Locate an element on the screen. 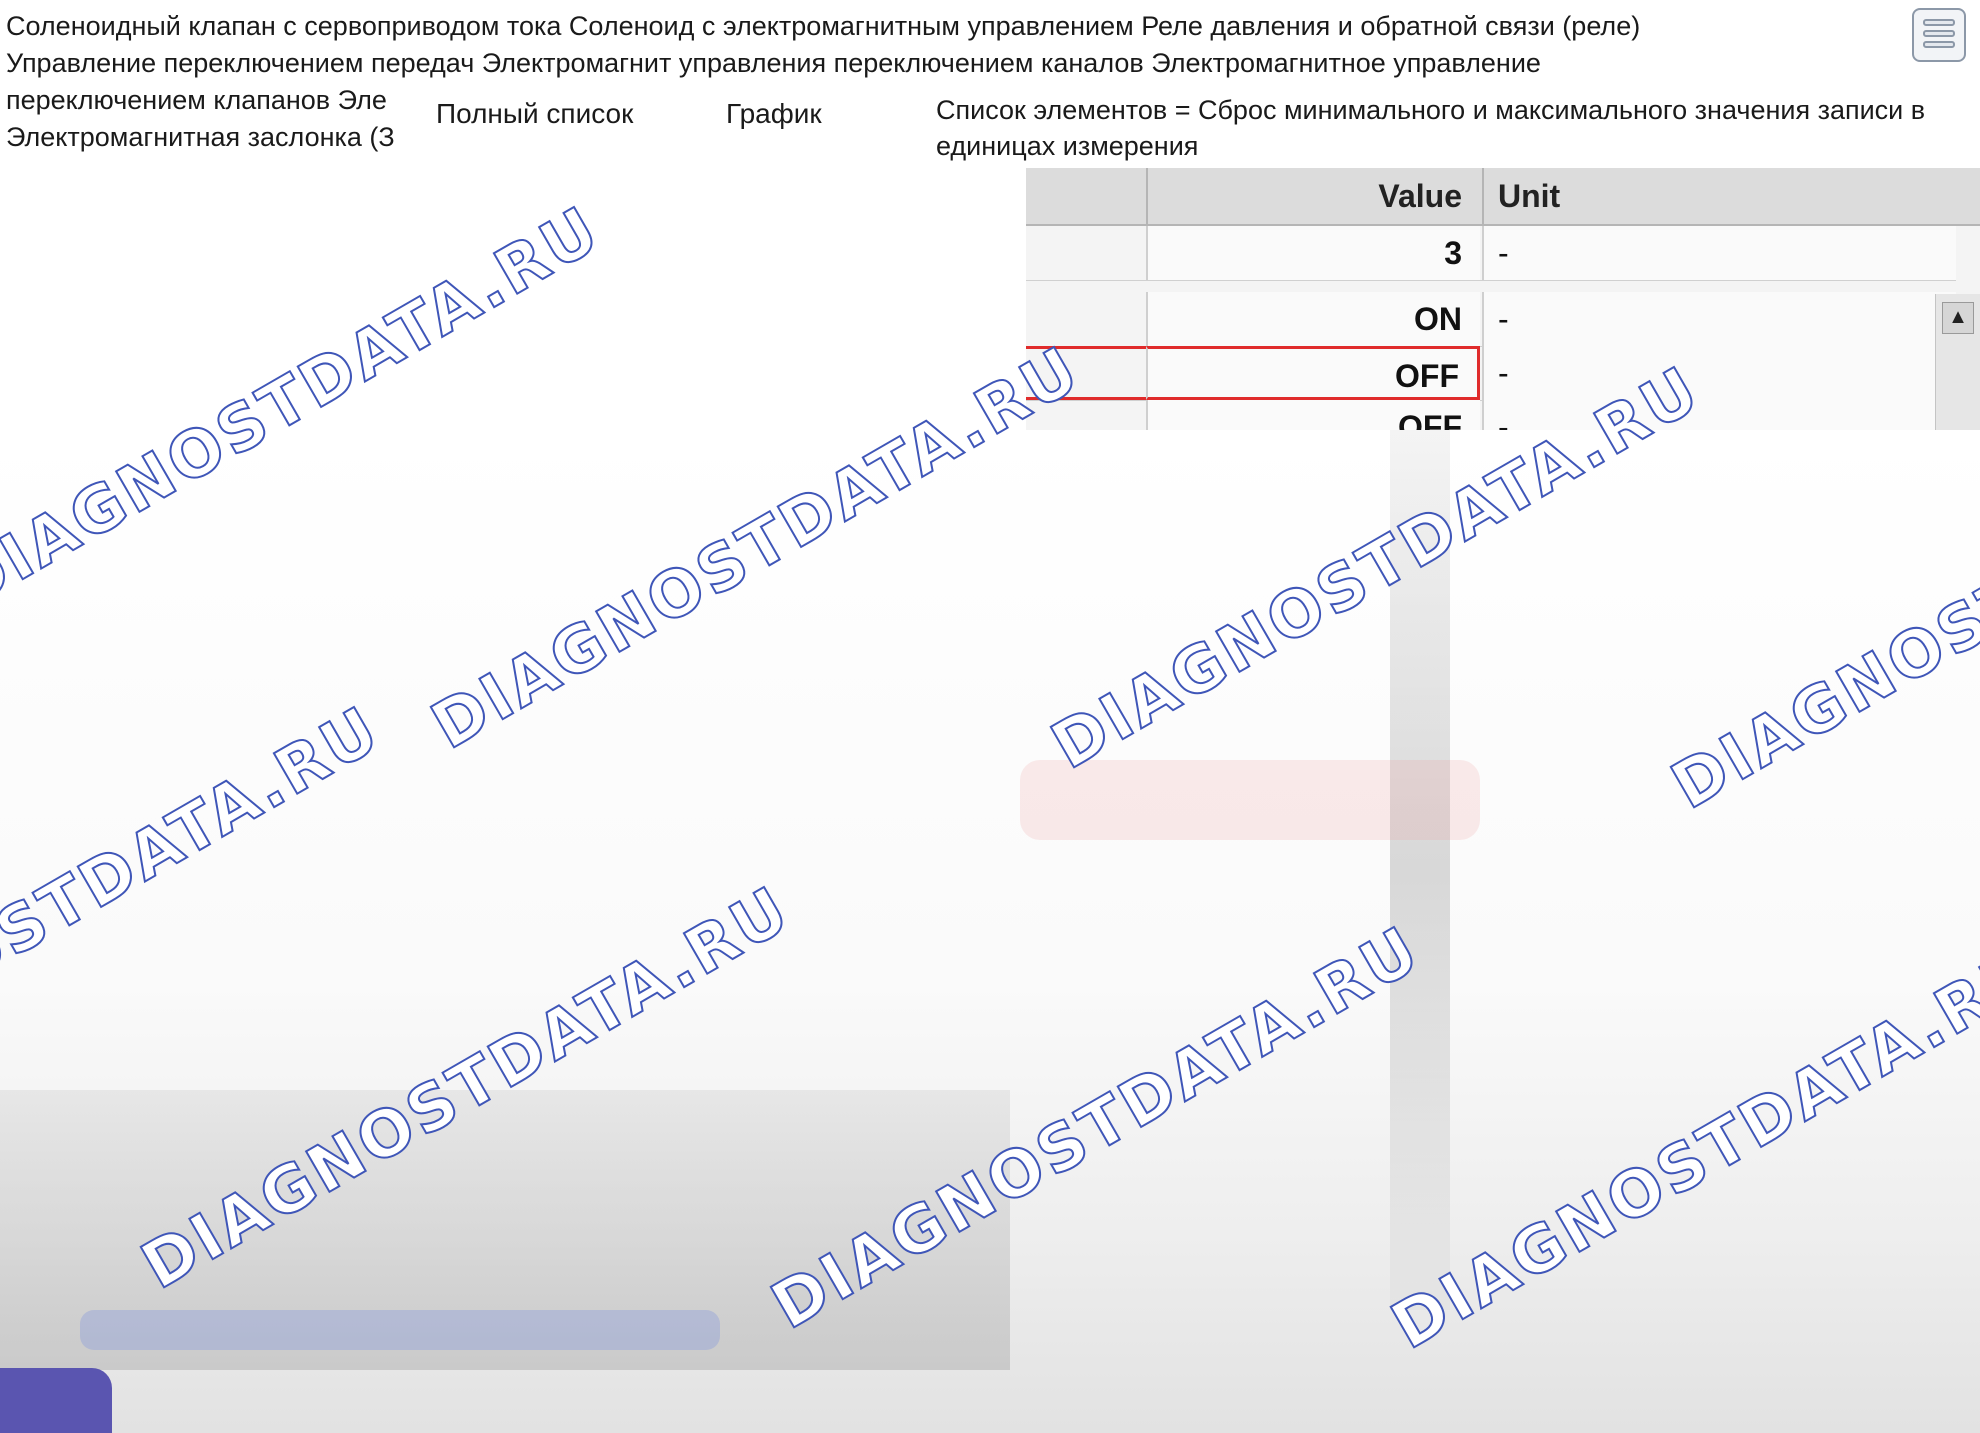 The image size is (1980, 1433). table-row-selected: OFF - is located at coordinates (1491, 373).